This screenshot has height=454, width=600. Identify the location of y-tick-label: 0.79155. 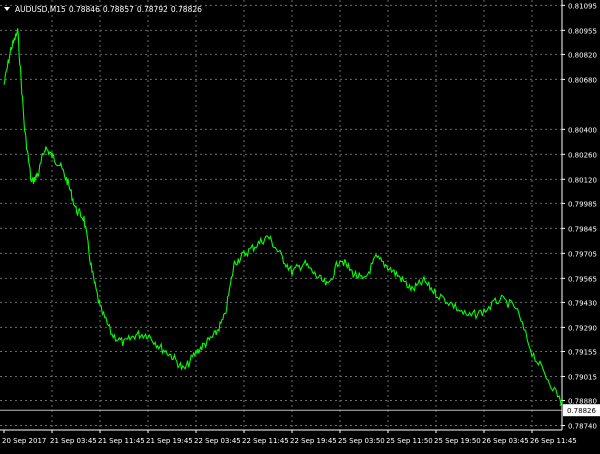
(582, 352).